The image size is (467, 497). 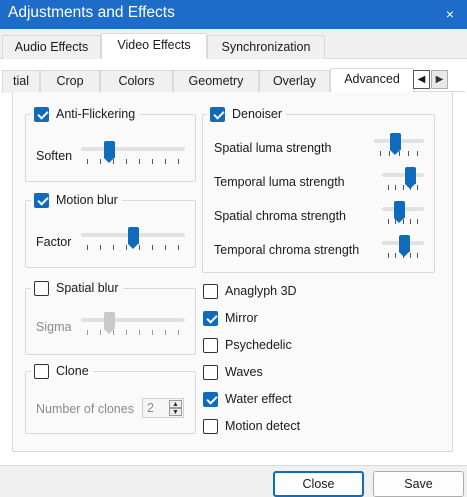 What do you see at coordinates (294, 81) in the screenshot?
I see `tab-overlay: Overlay` at bounding box center [294, 81].